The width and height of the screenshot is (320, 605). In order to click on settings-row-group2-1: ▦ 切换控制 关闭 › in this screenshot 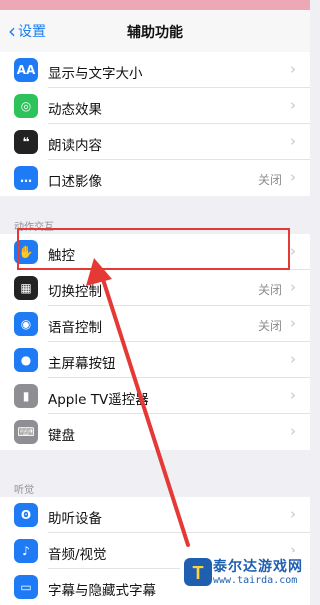, I will do `click(155, 288)`.